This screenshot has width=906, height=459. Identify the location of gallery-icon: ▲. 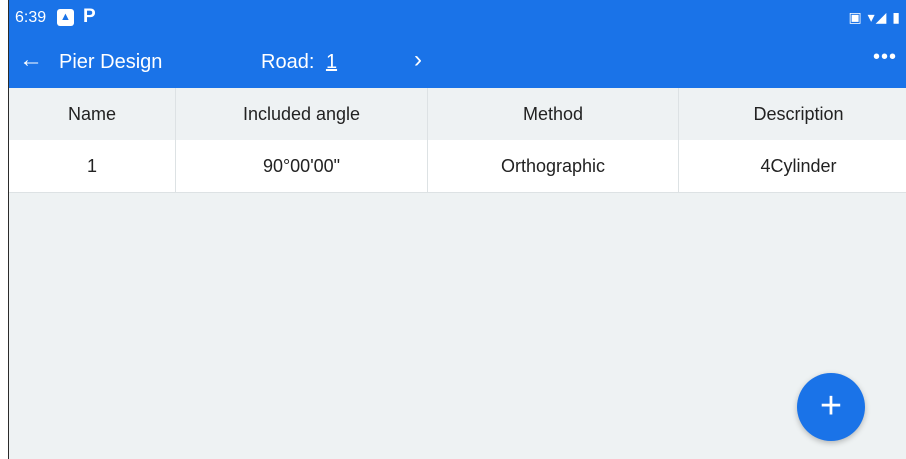
(65, 17).